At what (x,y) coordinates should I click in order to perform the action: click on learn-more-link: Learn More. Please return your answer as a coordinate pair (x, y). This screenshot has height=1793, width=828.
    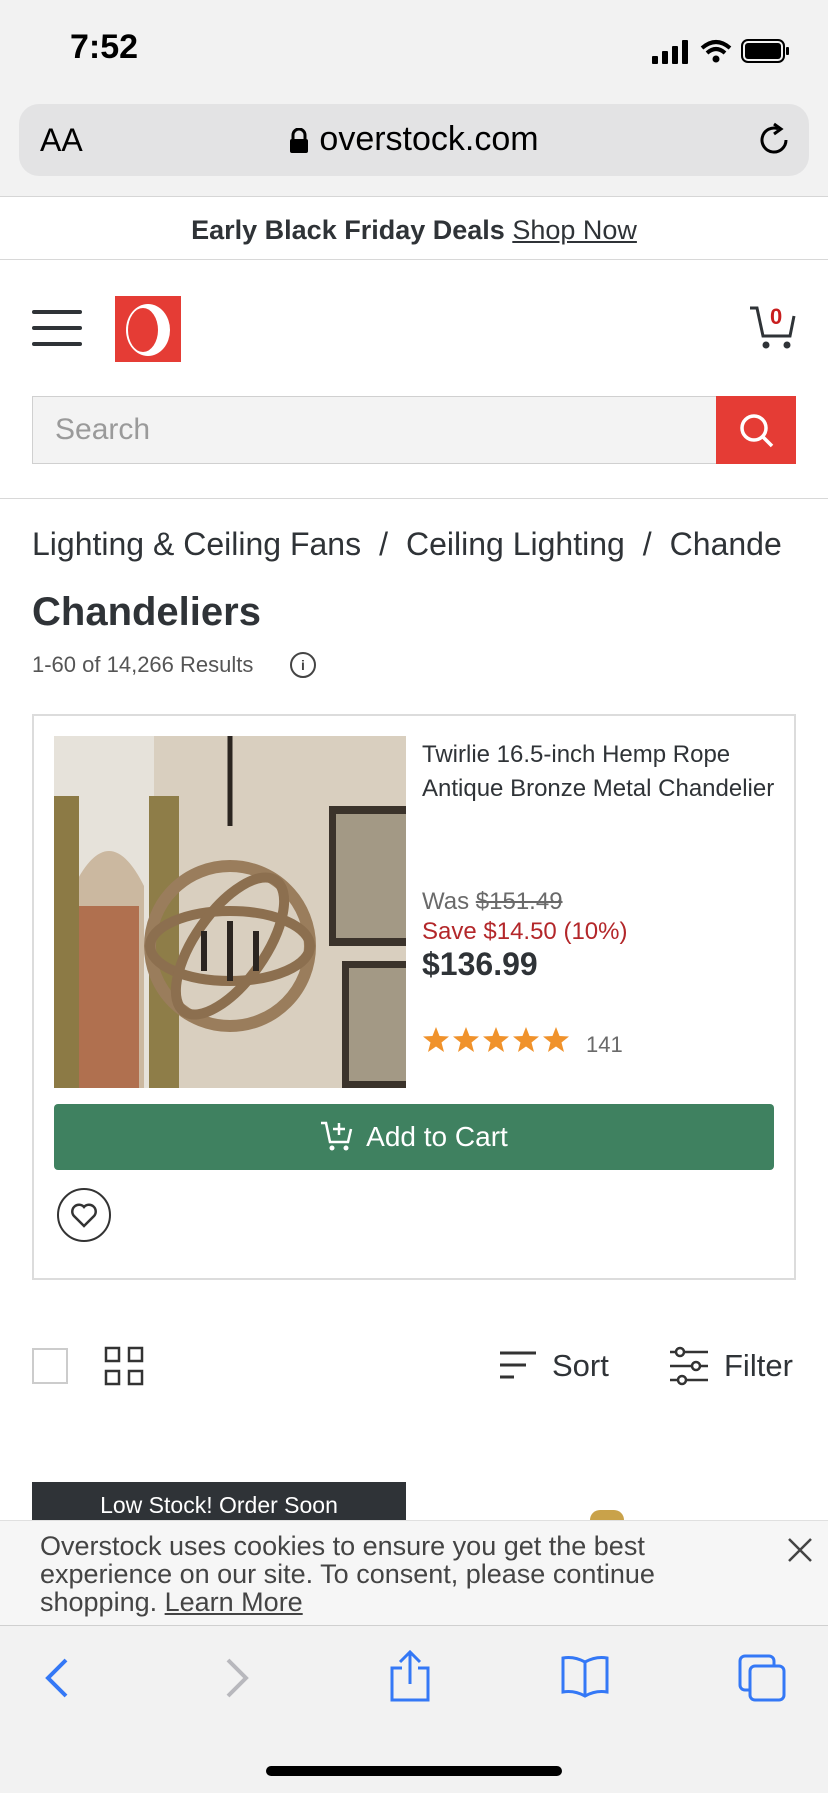
    Looking at the image, I should click on (234, 1602).